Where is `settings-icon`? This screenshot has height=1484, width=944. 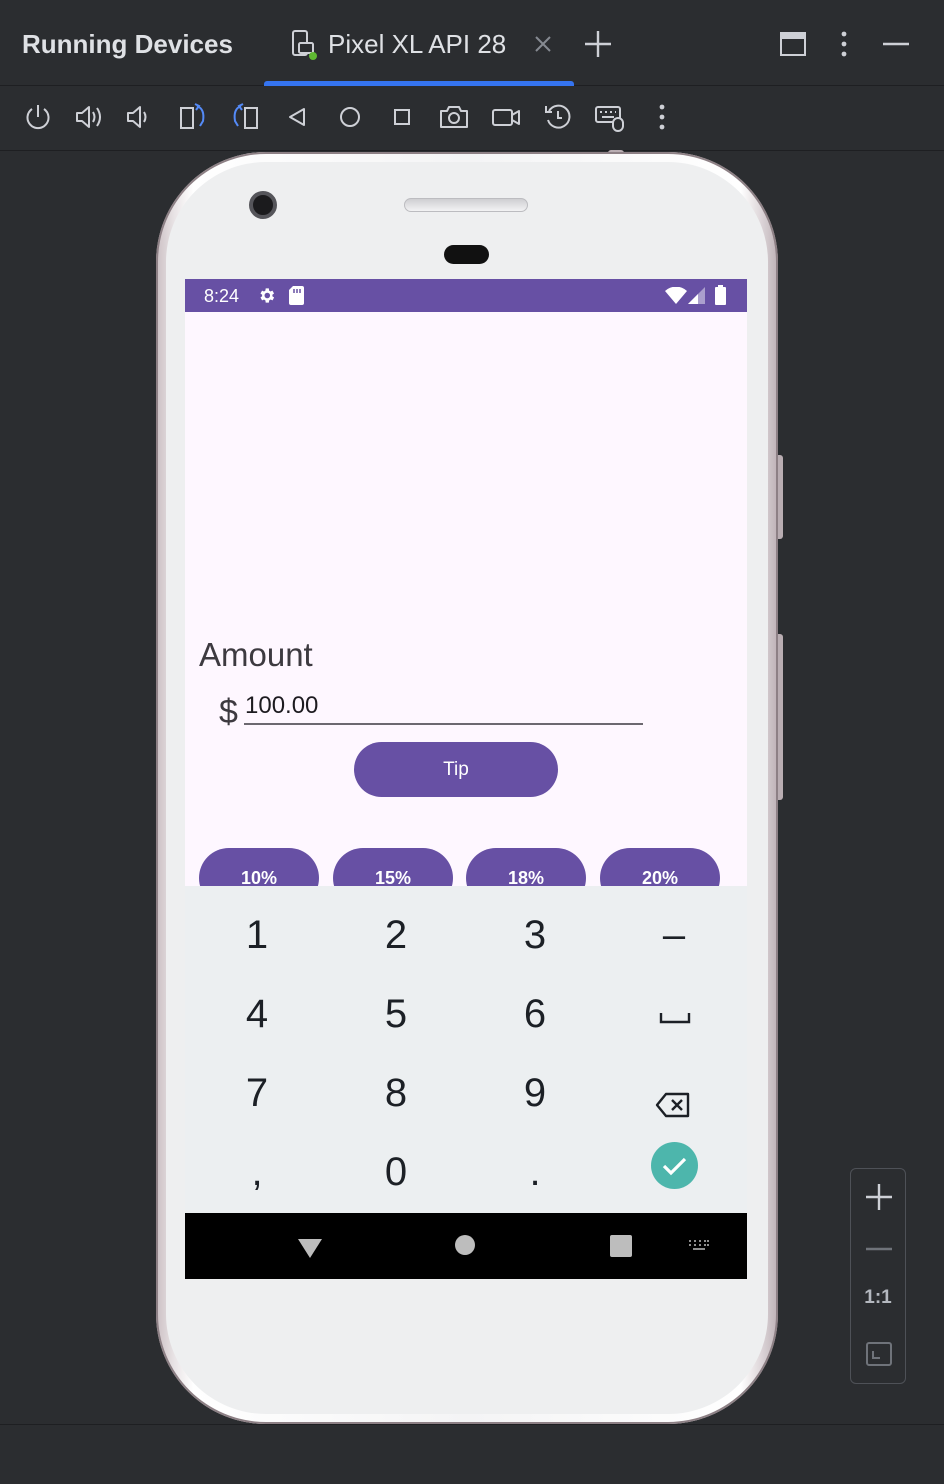 settings-icon is located at coordinates (266, 295).